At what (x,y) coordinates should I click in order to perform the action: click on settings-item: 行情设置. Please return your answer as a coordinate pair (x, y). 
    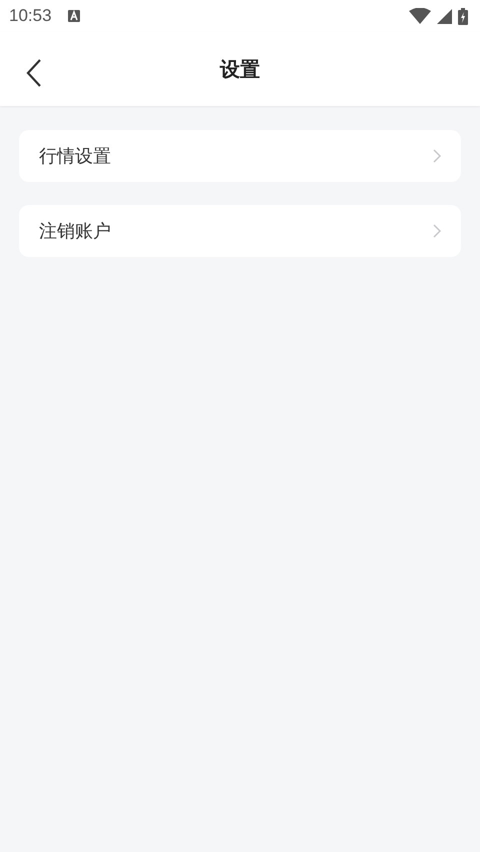
    Looking at the image, I should click on (240, 156).